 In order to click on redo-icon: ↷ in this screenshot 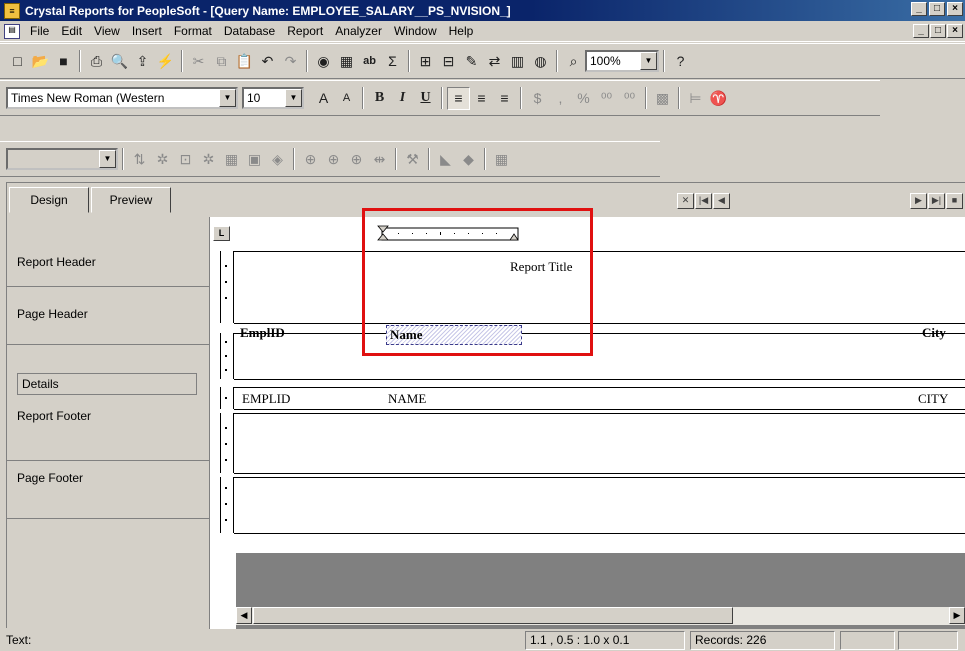, I will do `click(290, 61)`.